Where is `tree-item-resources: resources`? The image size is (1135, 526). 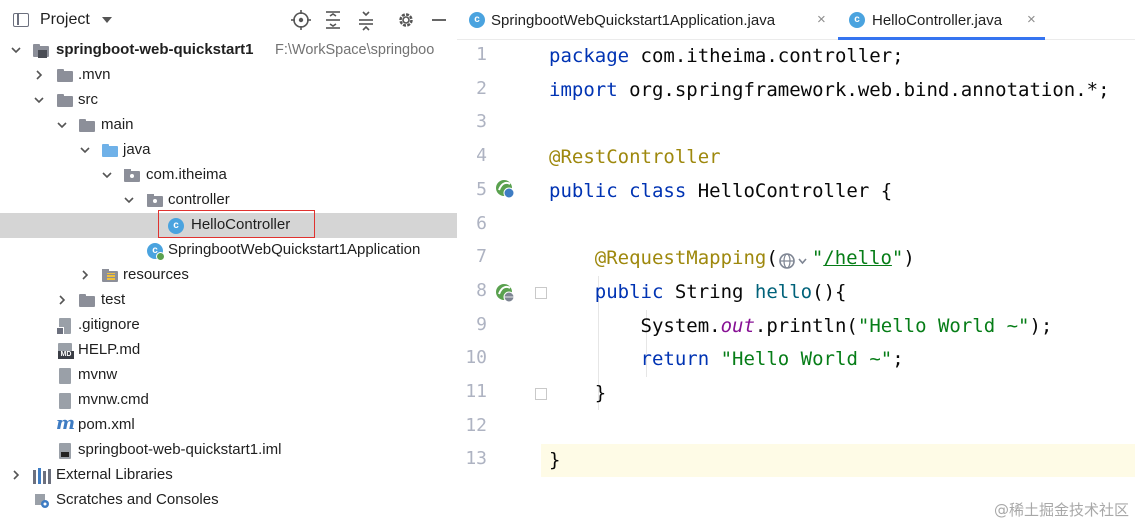 tree-item-resources: resources is located at coordinates (228, 275).